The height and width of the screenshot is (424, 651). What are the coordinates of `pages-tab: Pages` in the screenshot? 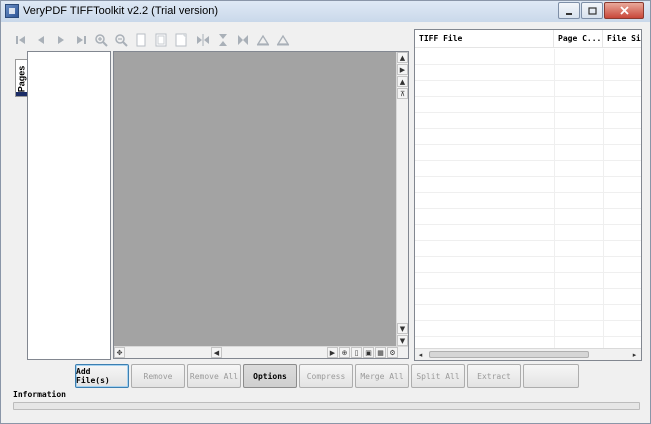 It's located at (21, 78).